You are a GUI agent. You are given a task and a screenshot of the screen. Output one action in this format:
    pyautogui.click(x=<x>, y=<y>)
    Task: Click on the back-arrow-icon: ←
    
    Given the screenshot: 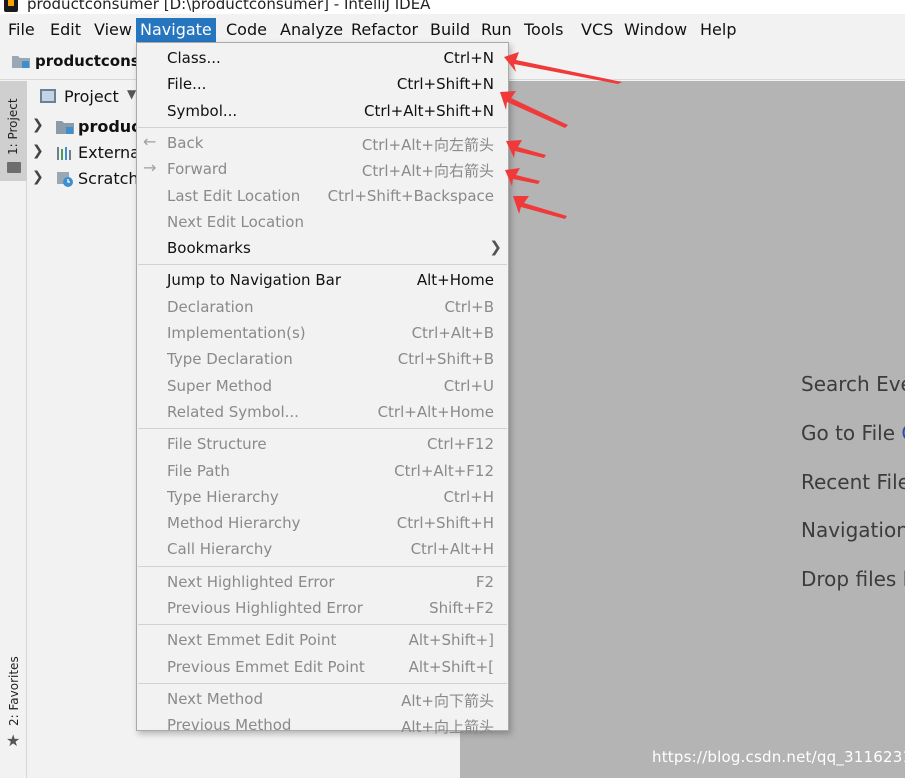 What is the action you would take?
    pyautogui.click(x=150, y=141)
    